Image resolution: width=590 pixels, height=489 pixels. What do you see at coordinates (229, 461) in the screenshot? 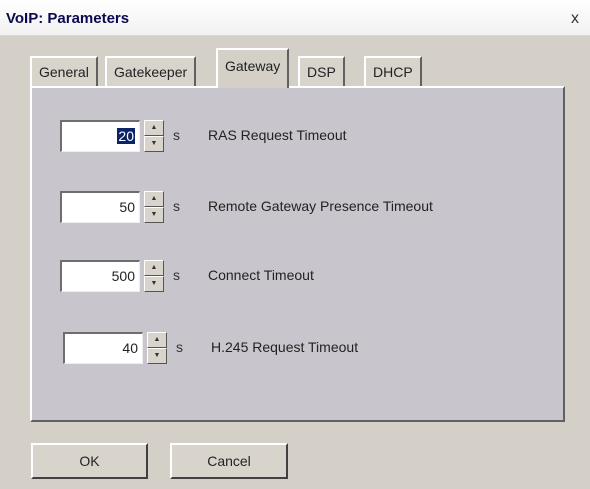
I see `cancel-button: Cancel` at bounding box center [229, 461].